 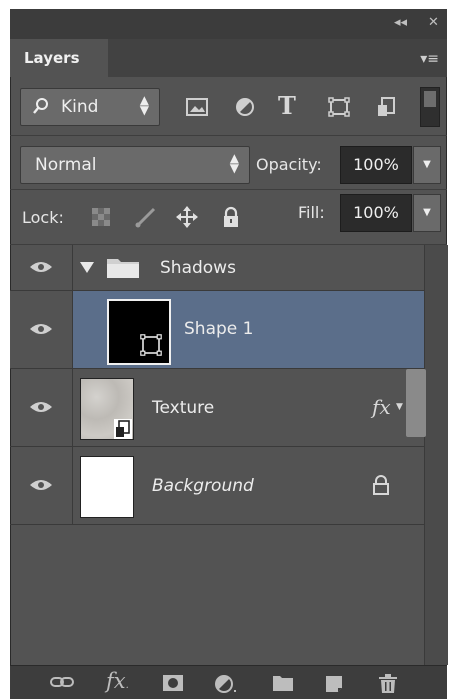 I want to click on panel-title-bar: ◂◂ ✕, so click(x=228, y=24).